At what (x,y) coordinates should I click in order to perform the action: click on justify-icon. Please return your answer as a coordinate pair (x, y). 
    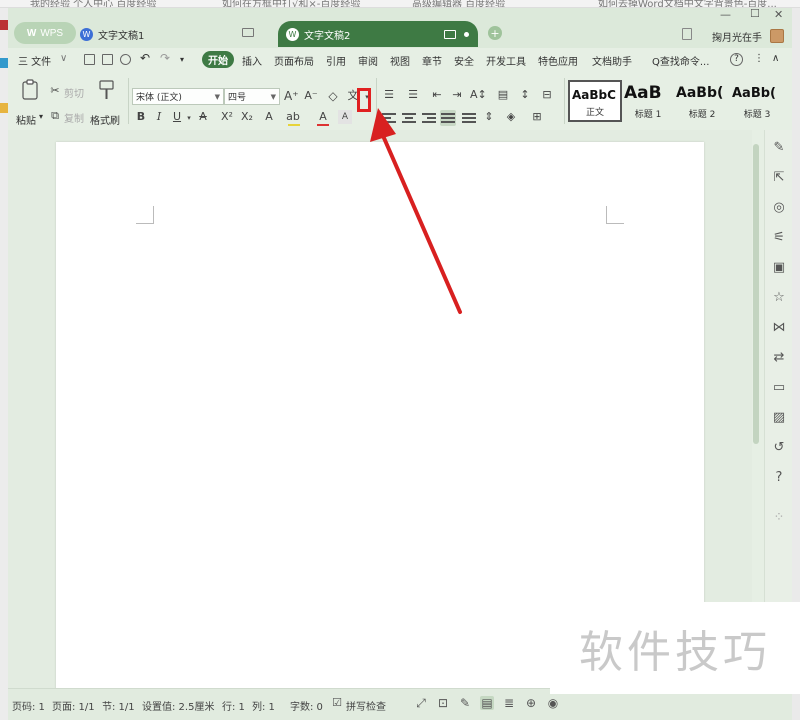
    Looking at the image, I should click on (448, 118).